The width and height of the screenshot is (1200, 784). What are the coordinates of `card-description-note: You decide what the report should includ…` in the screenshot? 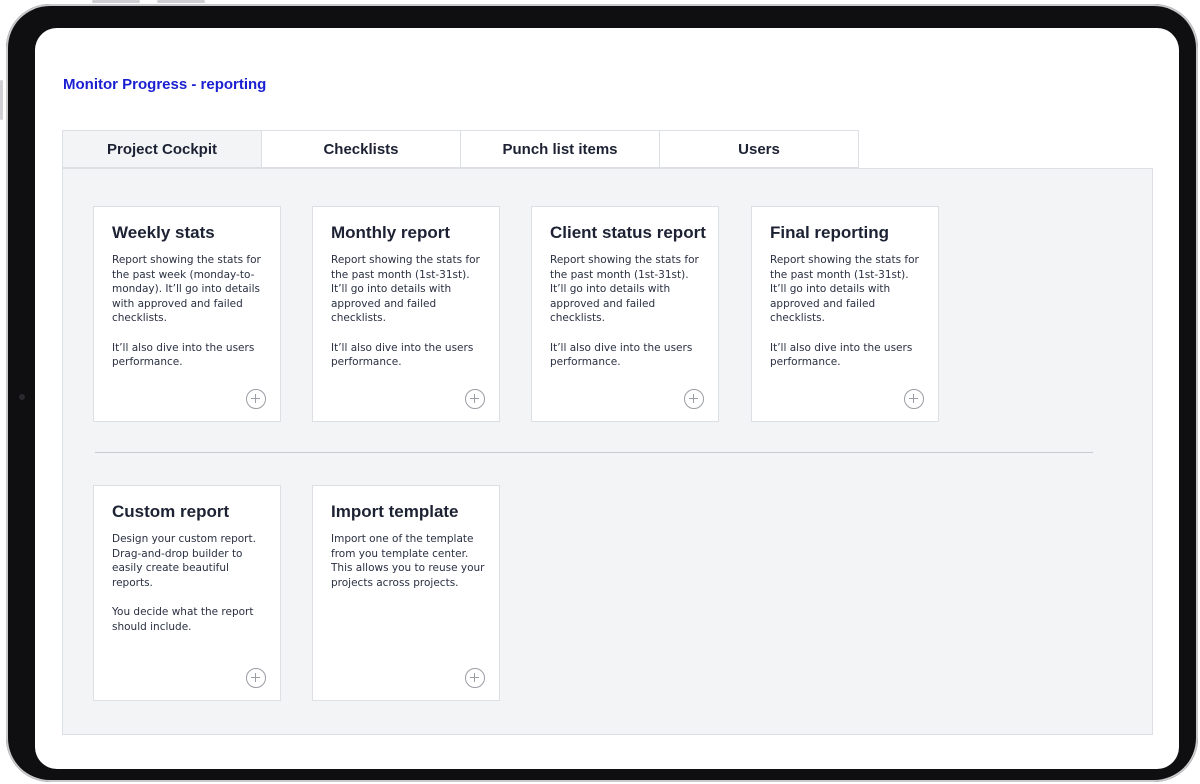 It's located at (183, 619).